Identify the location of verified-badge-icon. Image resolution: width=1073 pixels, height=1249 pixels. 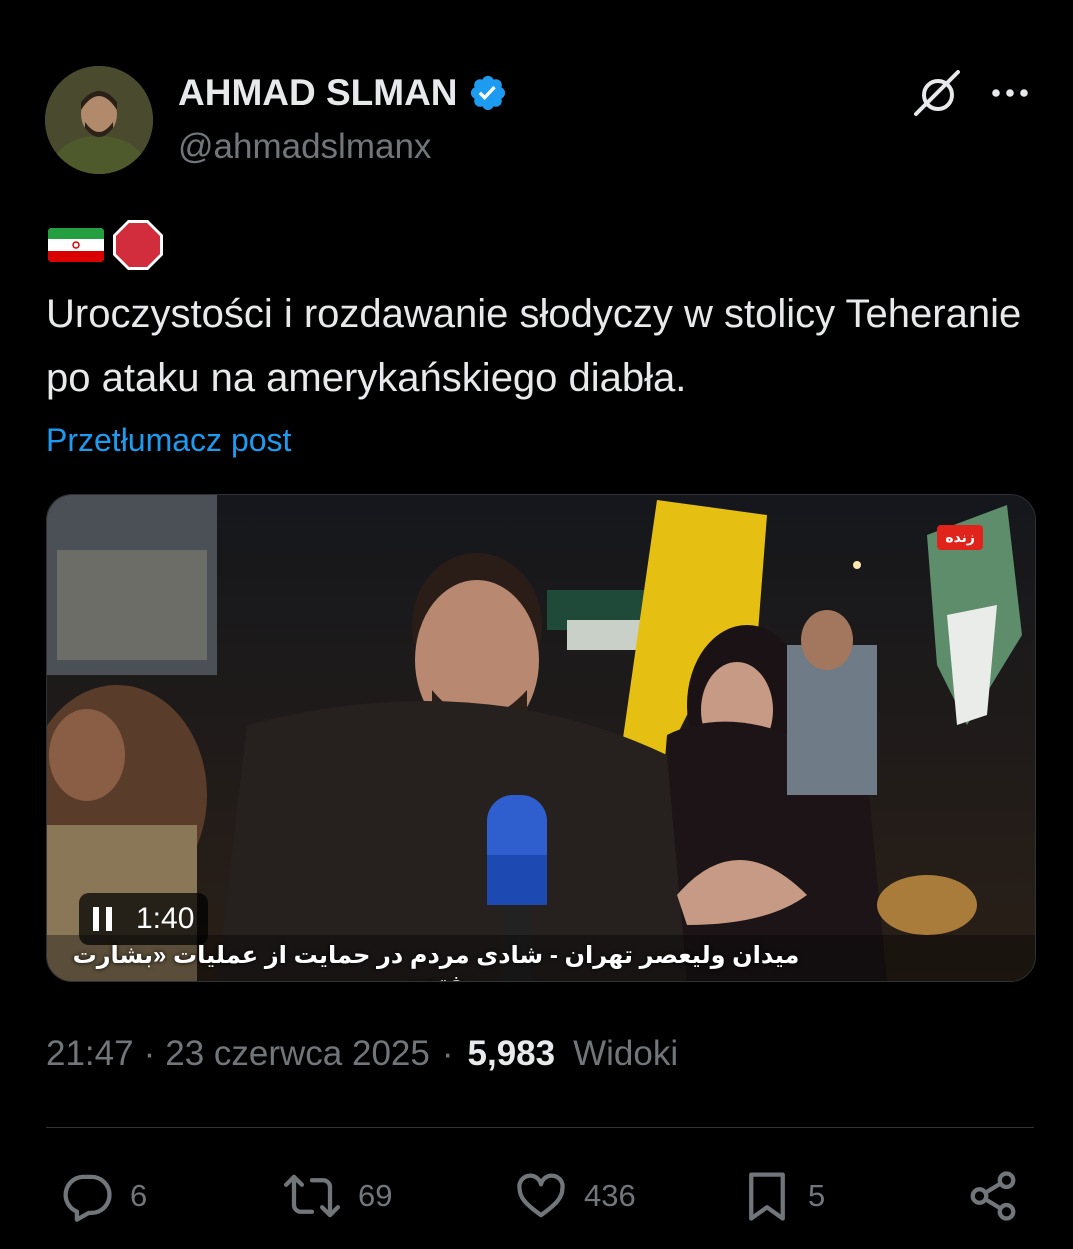
(487, 93).